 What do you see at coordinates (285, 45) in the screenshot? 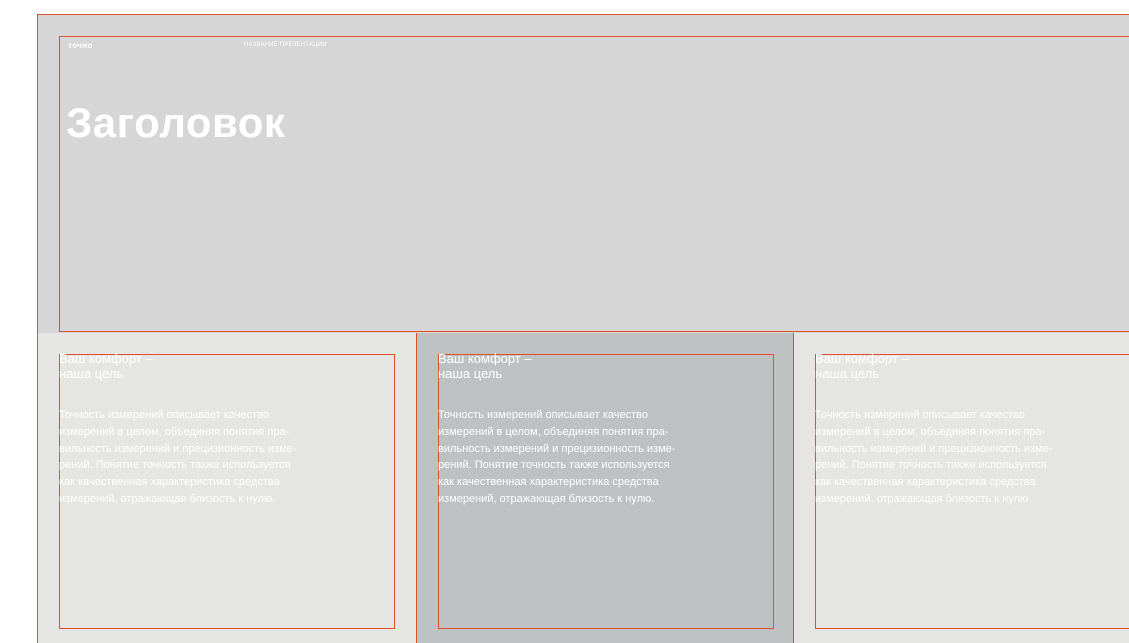
I see `presentation-name: НАЗВАНИЕ ПРЕЗЕНТАЦИИ` at bounding box center [285, 45].